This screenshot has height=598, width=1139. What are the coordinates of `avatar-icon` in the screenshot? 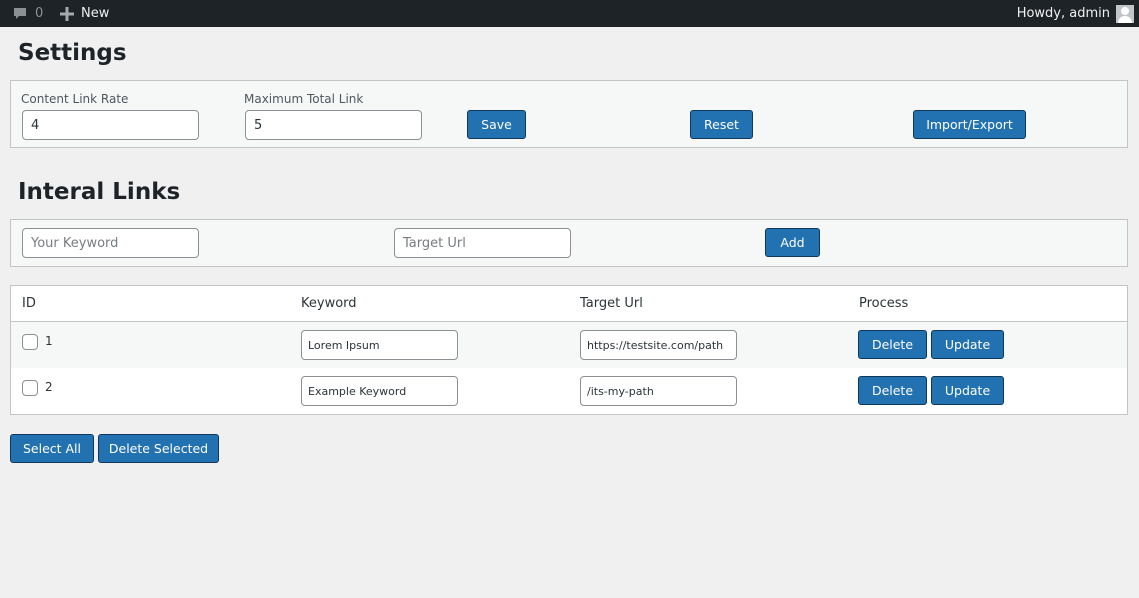 It's located at (1125, 13).